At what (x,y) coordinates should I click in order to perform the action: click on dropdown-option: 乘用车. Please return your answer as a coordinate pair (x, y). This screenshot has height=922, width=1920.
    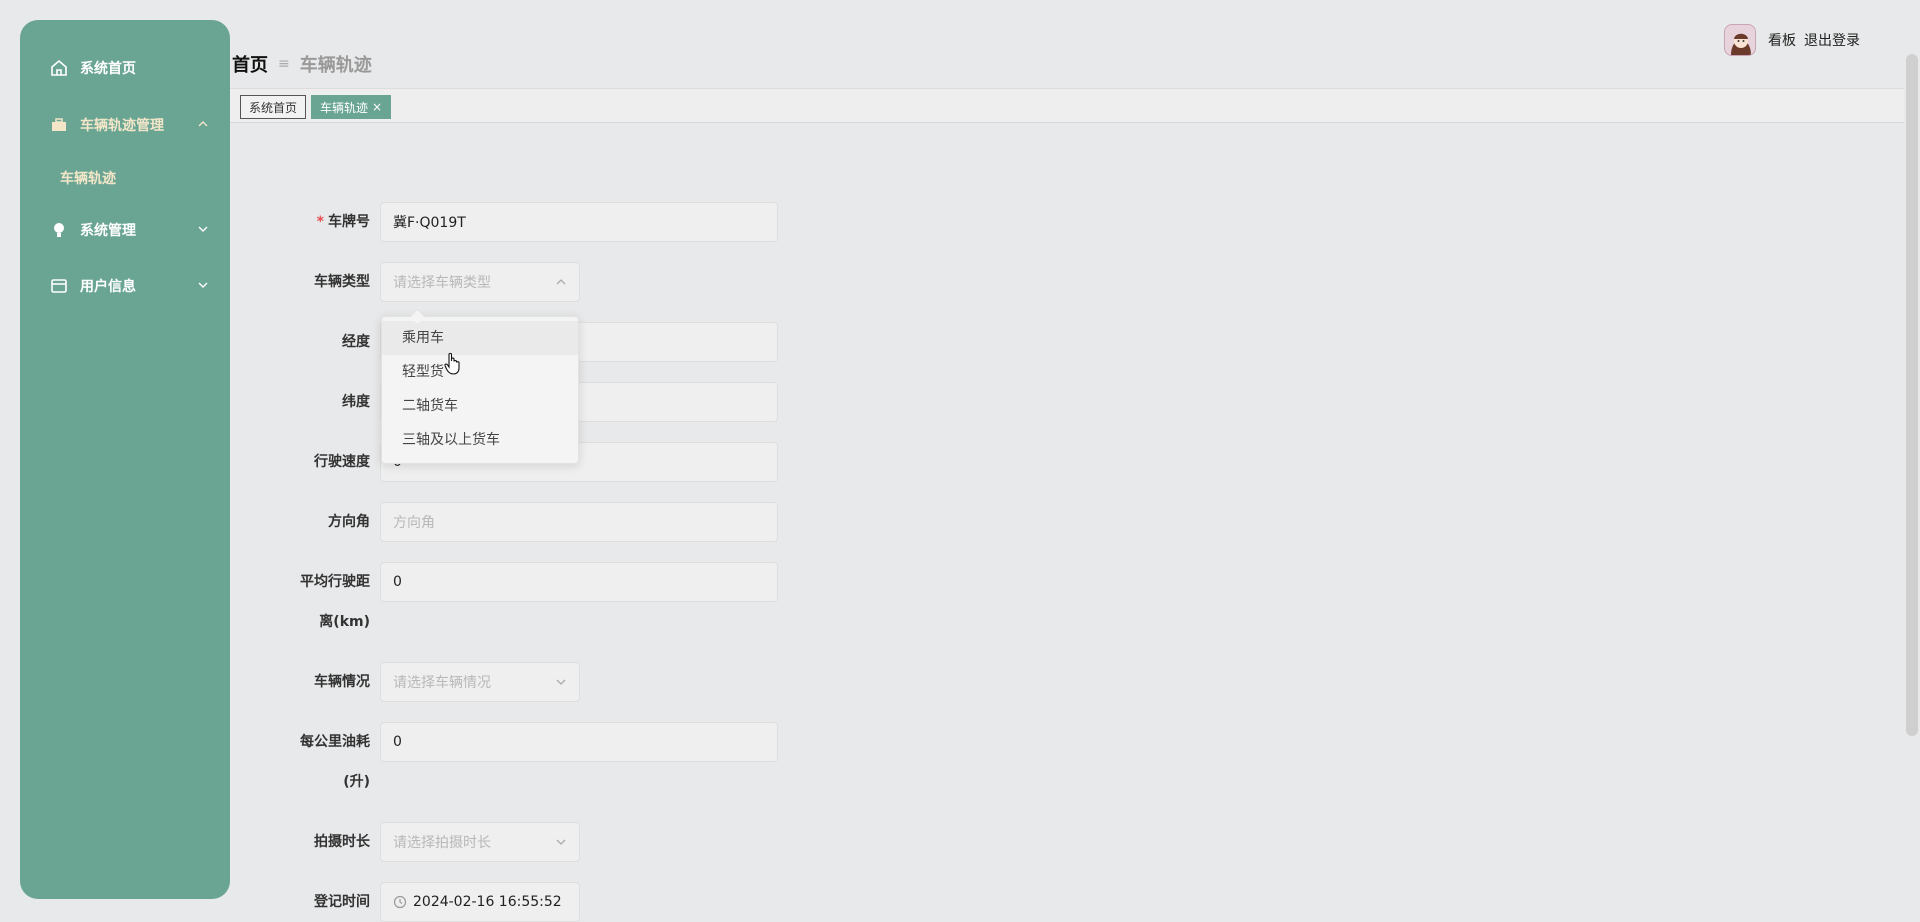
    Looking at the image, I should click on (480, 338).